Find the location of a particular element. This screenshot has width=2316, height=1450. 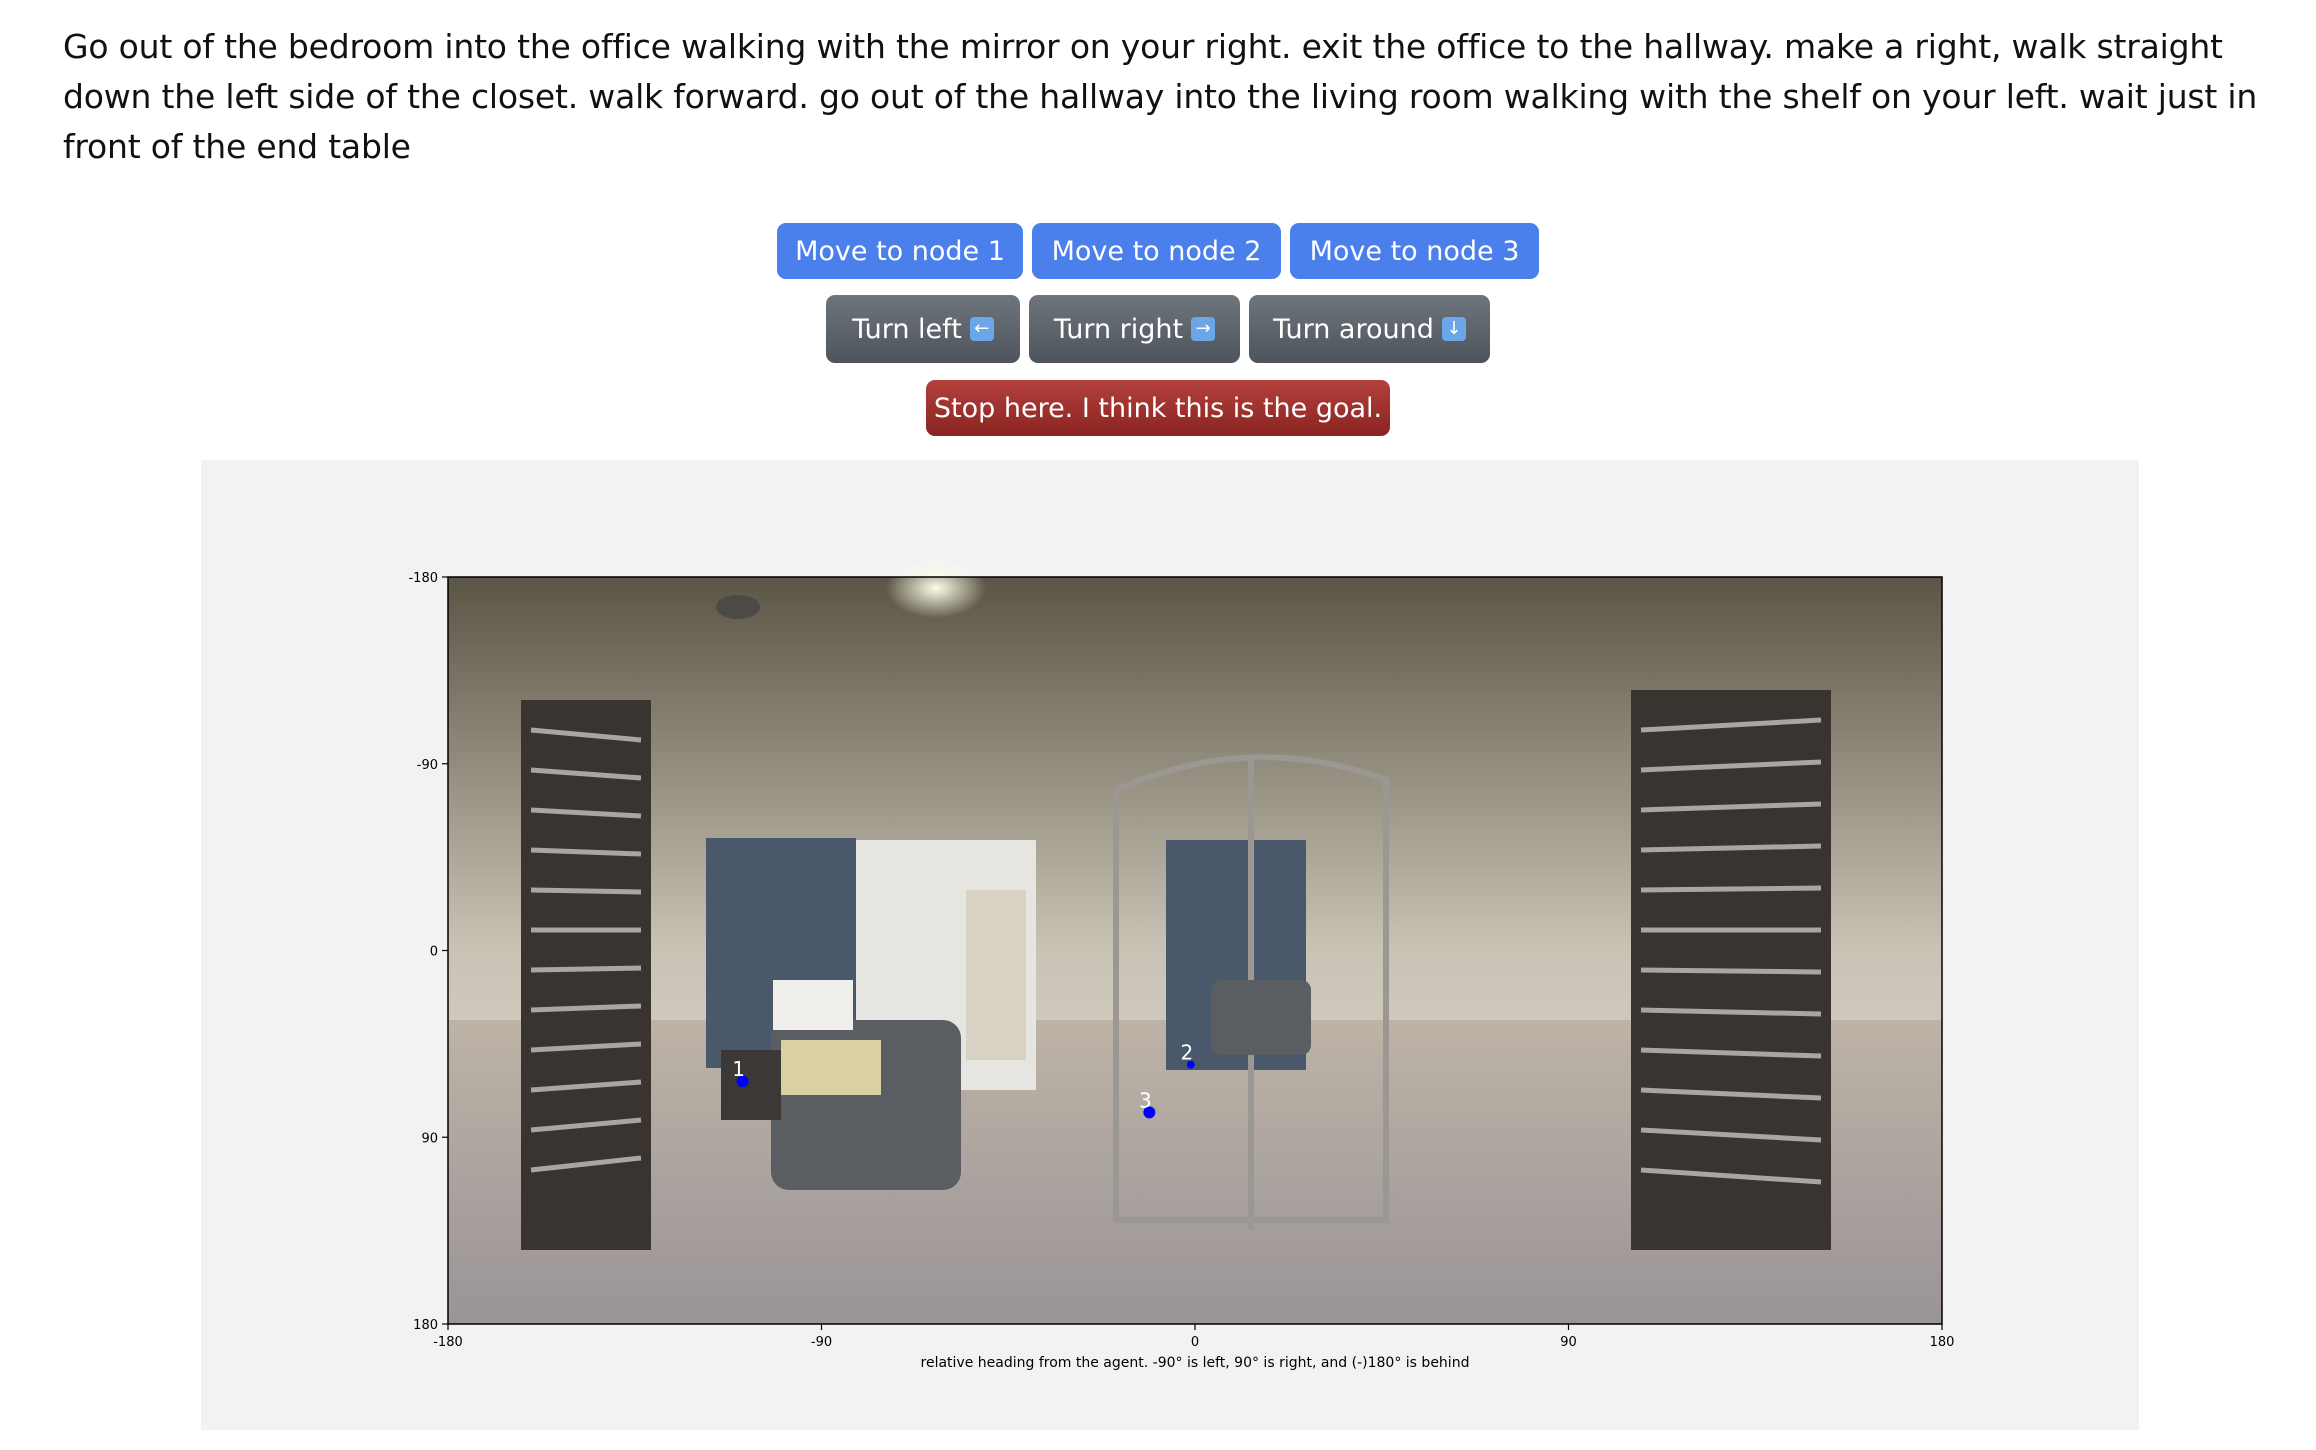

turn-left-label: Turn left is located at coordinates (907, 329).